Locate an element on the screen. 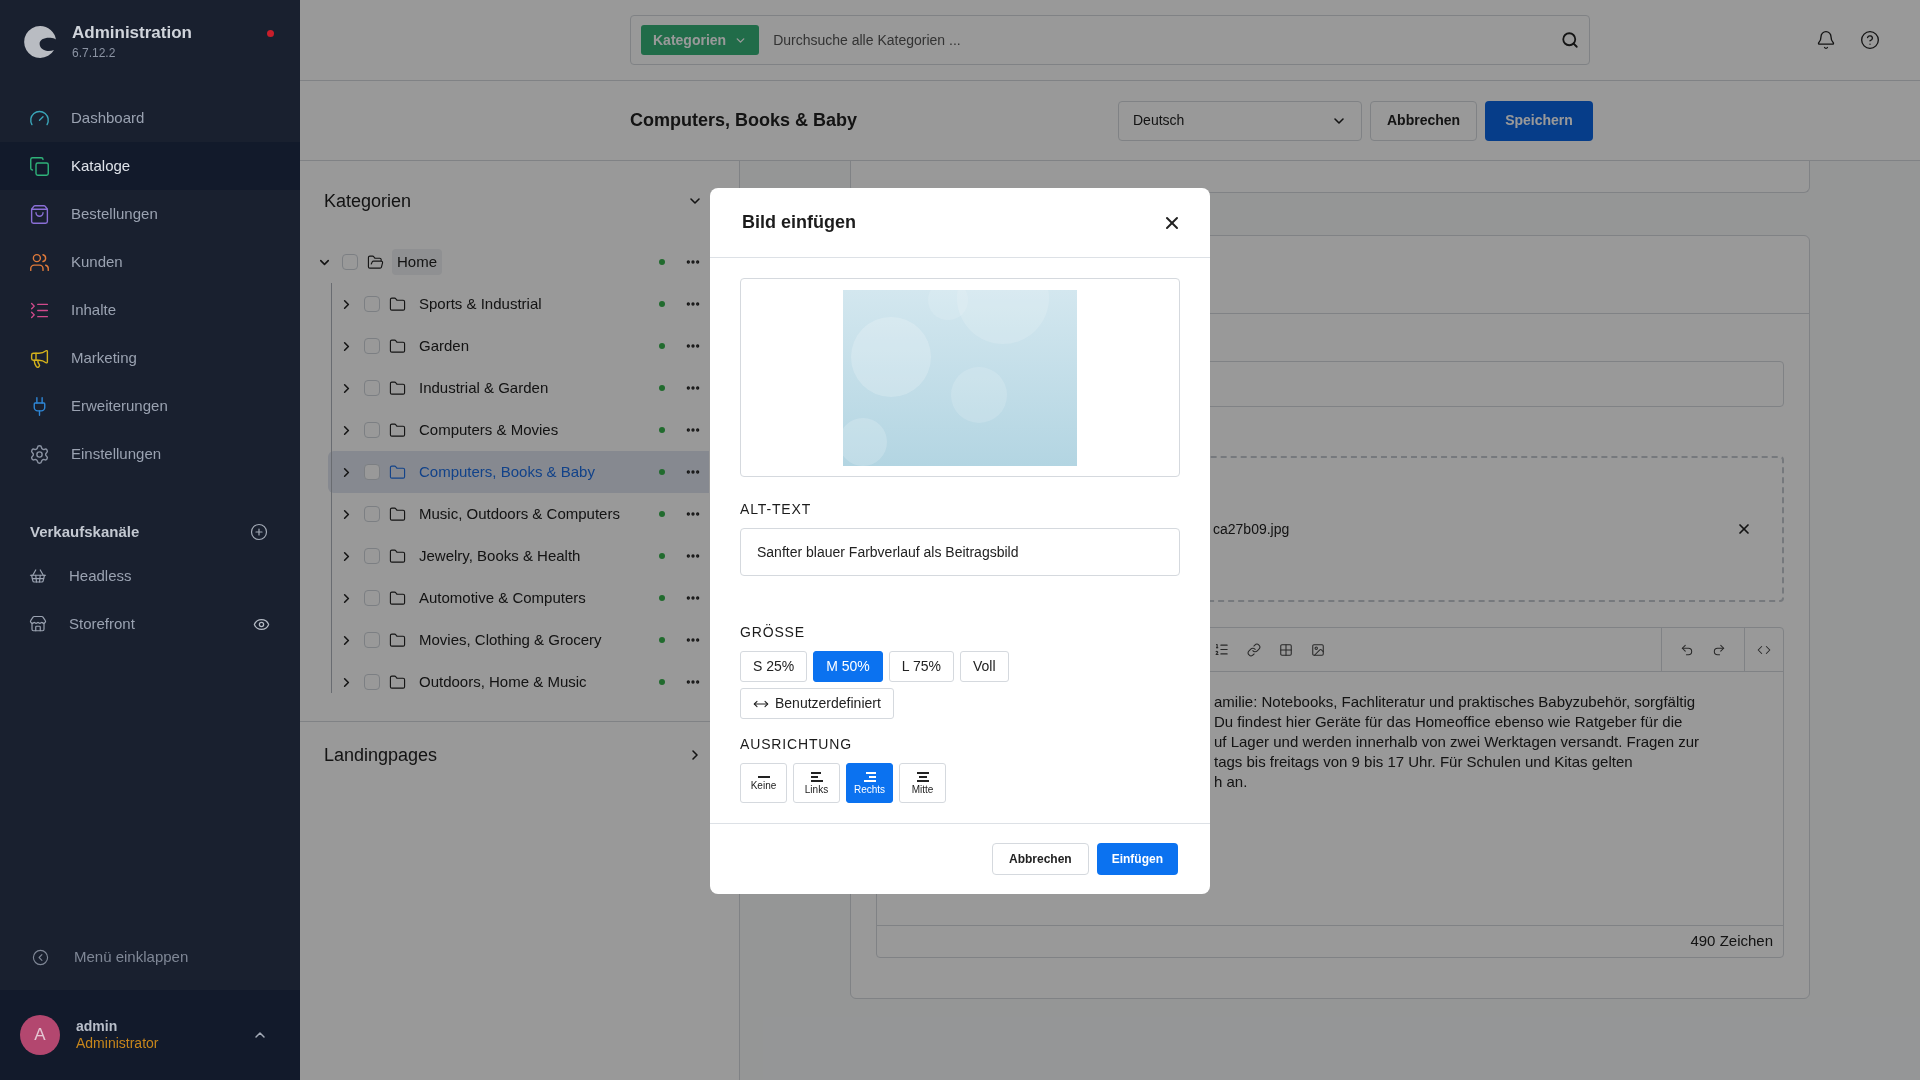 Image resolution: width=1920 pixels, height=1080 pixels. insert-button: Einfügen is located at coordinates (1137, 859).